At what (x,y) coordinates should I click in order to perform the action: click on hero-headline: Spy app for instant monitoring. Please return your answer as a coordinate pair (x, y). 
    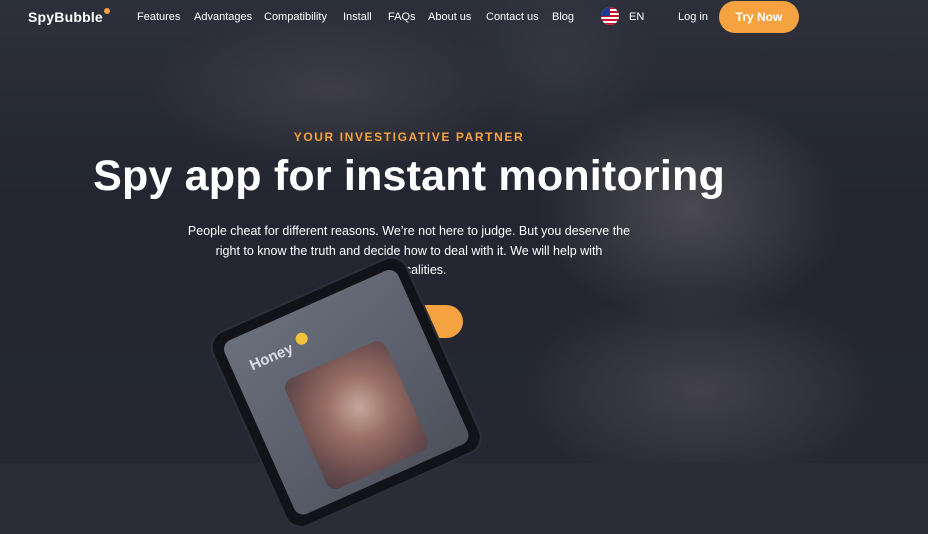
    Looking at the image, I should click on (409, 176).